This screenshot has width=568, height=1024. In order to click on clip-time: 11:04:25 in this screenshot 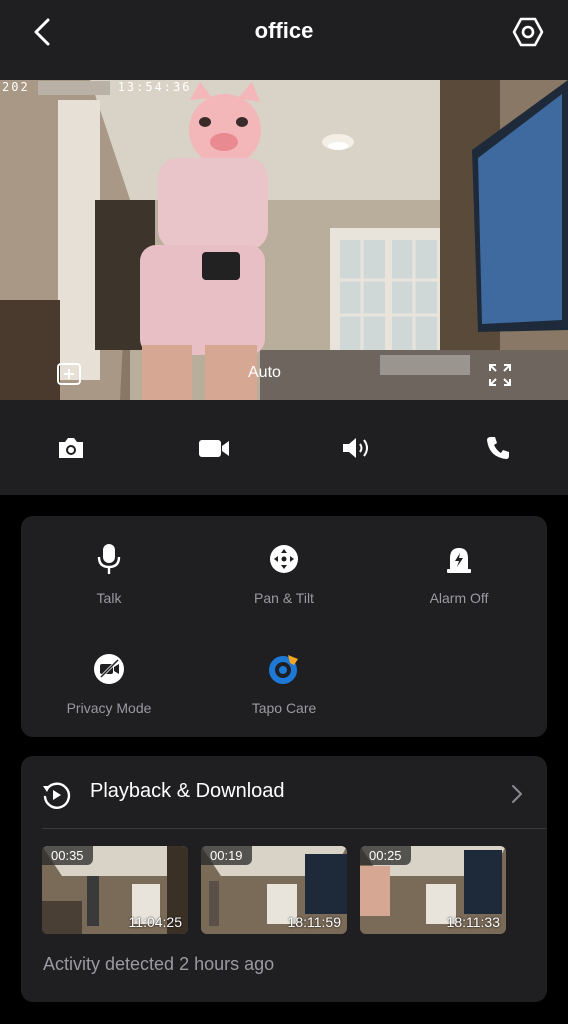, I will do `click(155, 922)`.